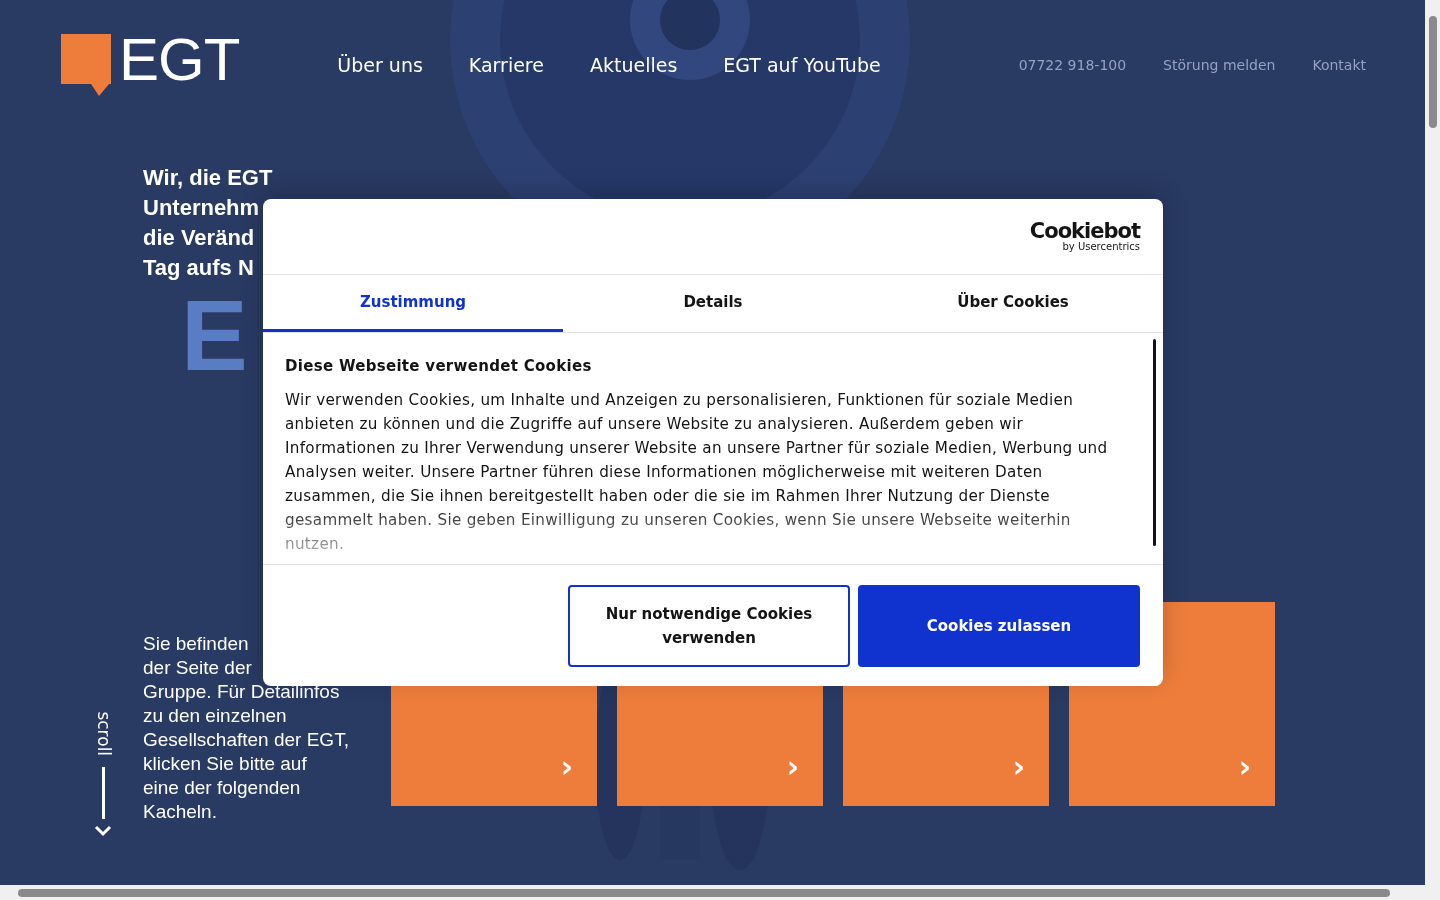 This screenshot has width=1440, height=900. What do you see at coordinates (713, 303) in the screenshot?
I see `dialog-tab: Details` at bounding box center [713, 303].